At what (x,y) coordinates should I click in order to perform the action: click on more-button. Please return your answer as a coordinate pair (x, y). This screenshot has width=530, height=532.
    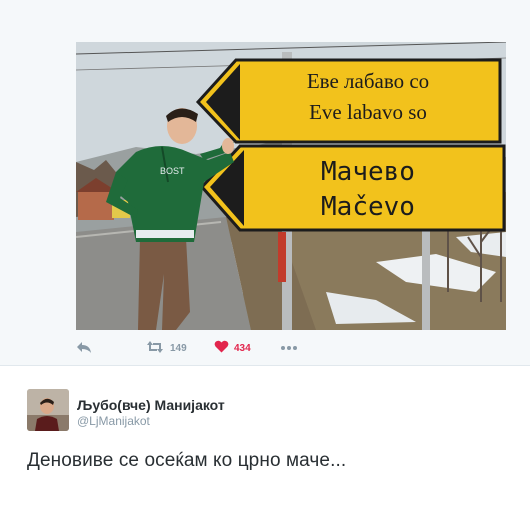
    Looking at the image, I should click on (289, 348).